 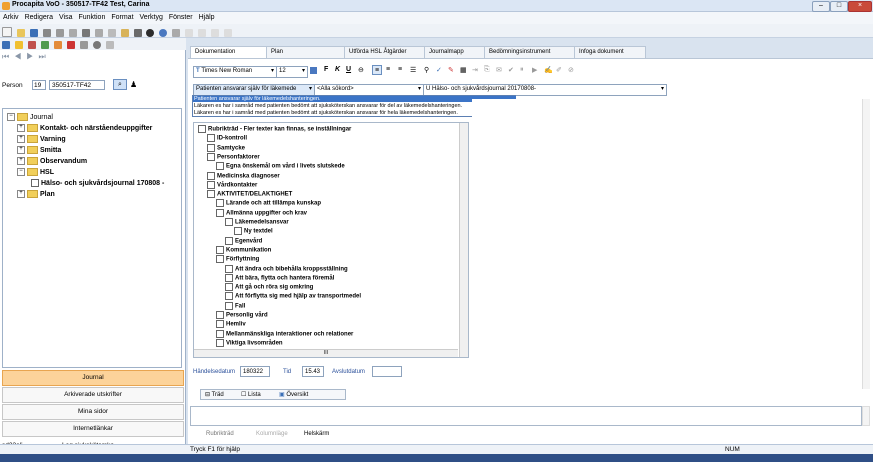 What do you see at coordinates (96, 45) in the screenshot?
I see `help-icon` at bounding box center [96, 45].